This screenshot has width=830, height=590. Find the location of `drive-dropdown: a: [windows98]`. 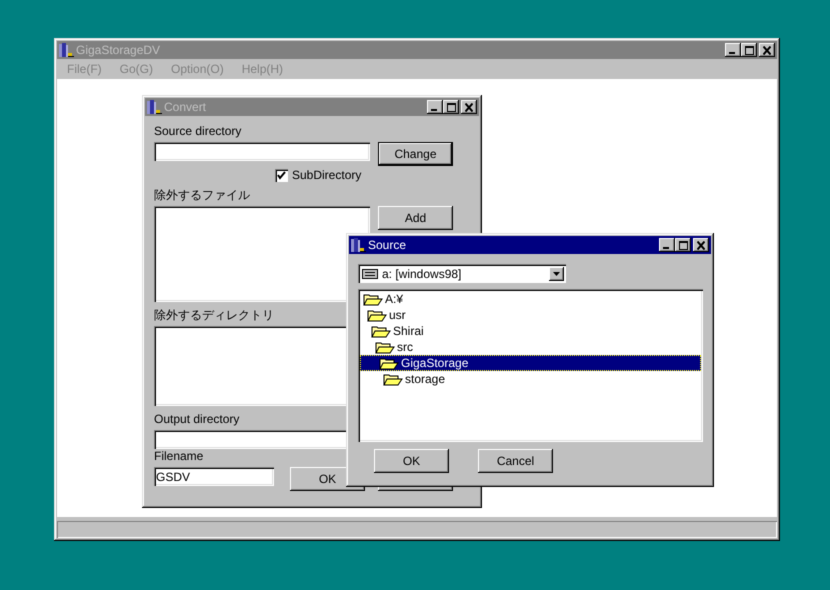

drive-dropdown: a: [windows98] is located at coordinates (462, 273).